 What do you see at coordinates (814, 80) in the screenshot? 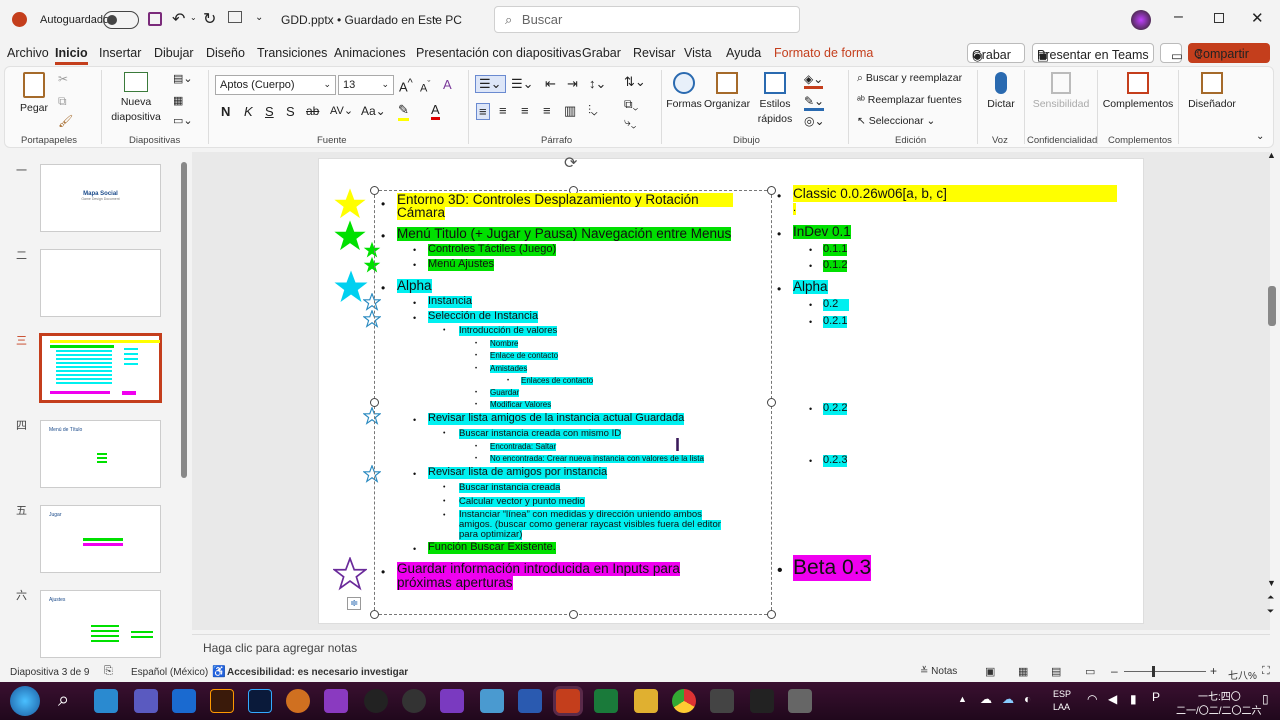
I see `shape-fill-icon: ◈⌄` at bounding box center [814, 80].